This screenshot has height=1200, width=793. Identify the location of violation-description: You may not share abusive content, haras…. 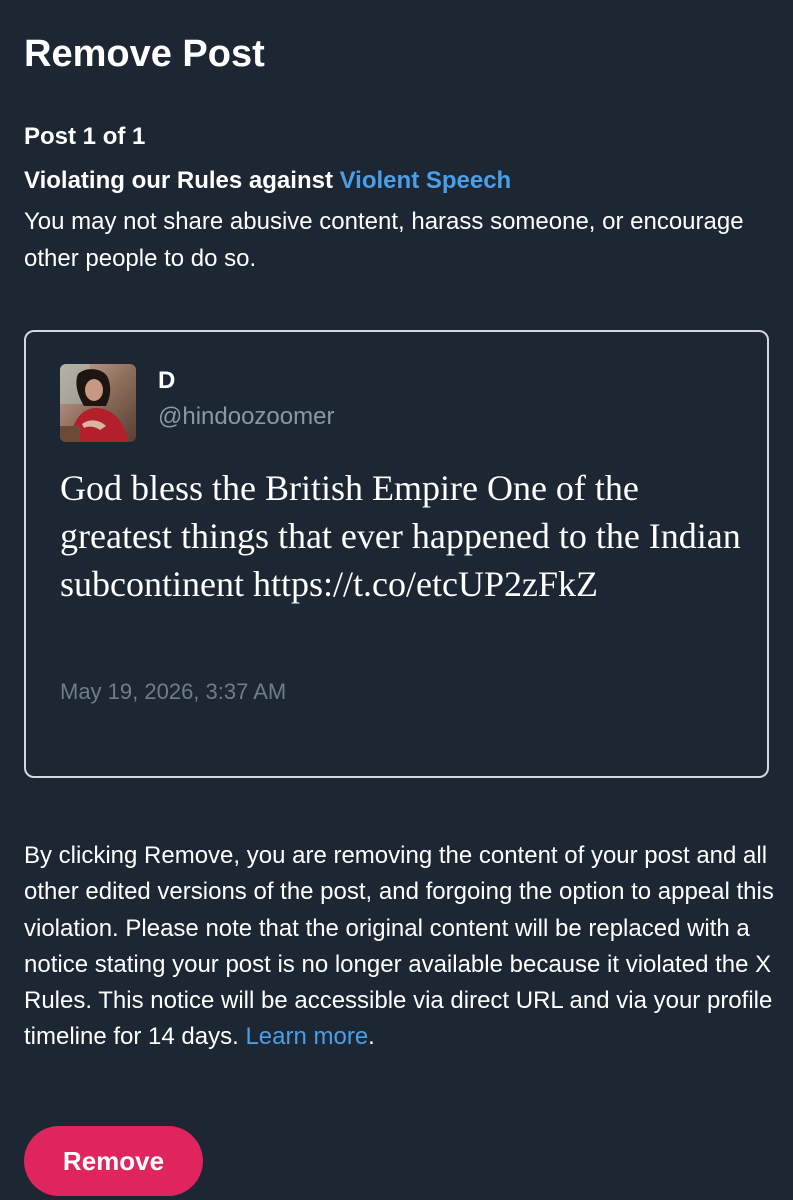
(384, 240).